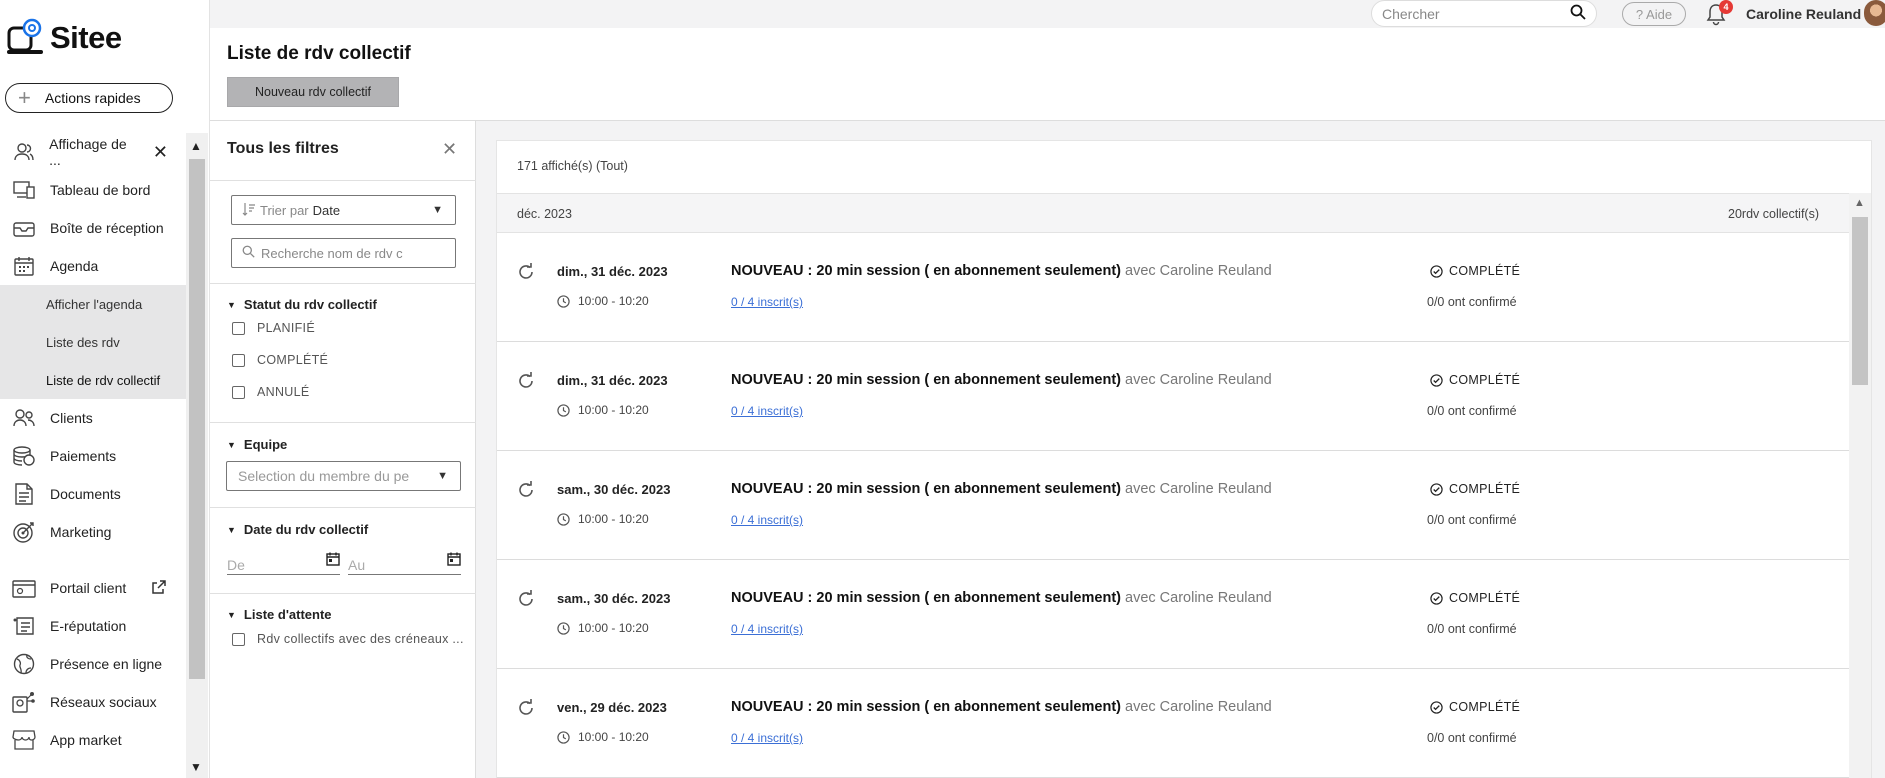 Image resolution: width=1885 pixels, height=778 pixels. Describe the element at coordinates (93, 456) in the screenshot. I see `sidebar-item-paiements: Paiements` at that location.